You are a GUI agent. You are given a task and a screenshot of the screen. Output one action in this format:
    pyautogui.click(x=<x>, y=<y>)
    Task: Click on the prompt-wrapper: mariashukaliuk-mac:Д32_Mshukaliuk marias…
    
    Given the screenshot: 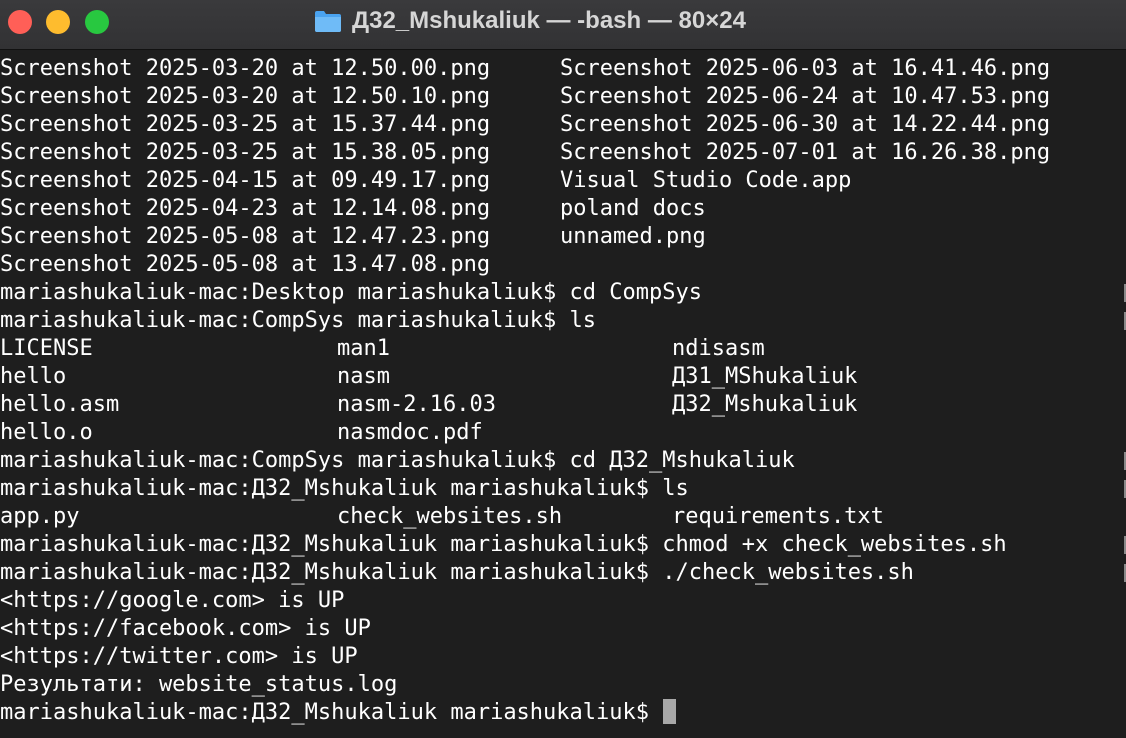 What is the action you would take?
    pyautogui.click(x=338, y=713)
    